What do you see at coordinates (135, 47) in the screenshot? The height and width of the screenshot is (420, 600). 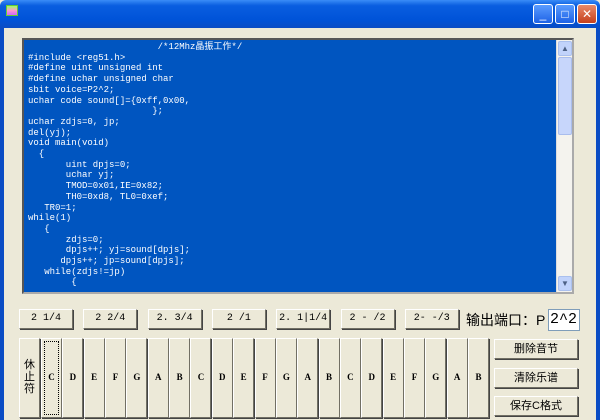 I see `code-line: /*12Mhz晶振工作*/` at bounding box center [135, 47].